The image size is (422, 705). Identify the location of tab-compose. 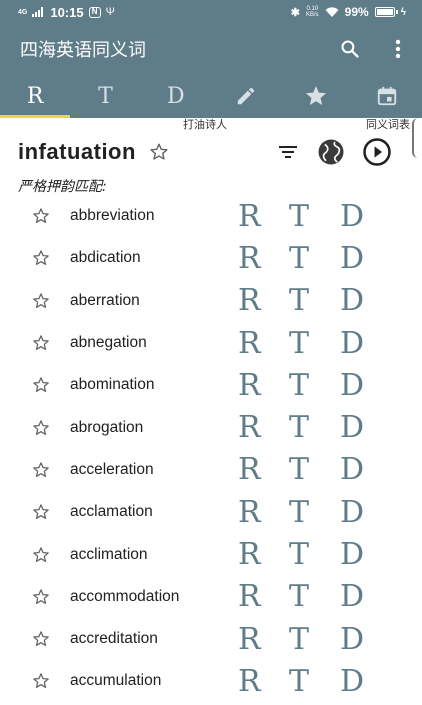
(246, 96).